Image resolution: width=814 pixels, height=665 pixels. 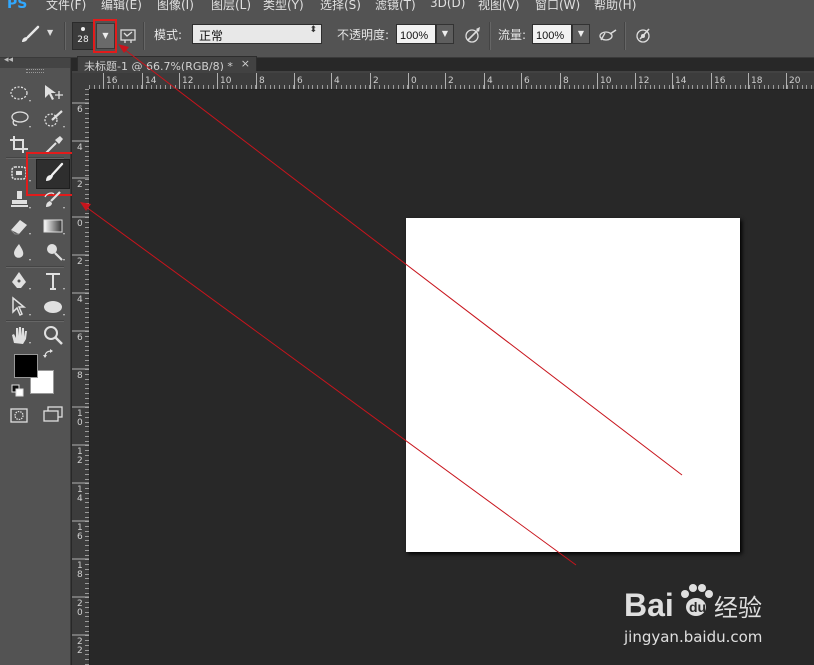 I want to click on watermark-brand-a: Bai, so click(x=649, y=605).